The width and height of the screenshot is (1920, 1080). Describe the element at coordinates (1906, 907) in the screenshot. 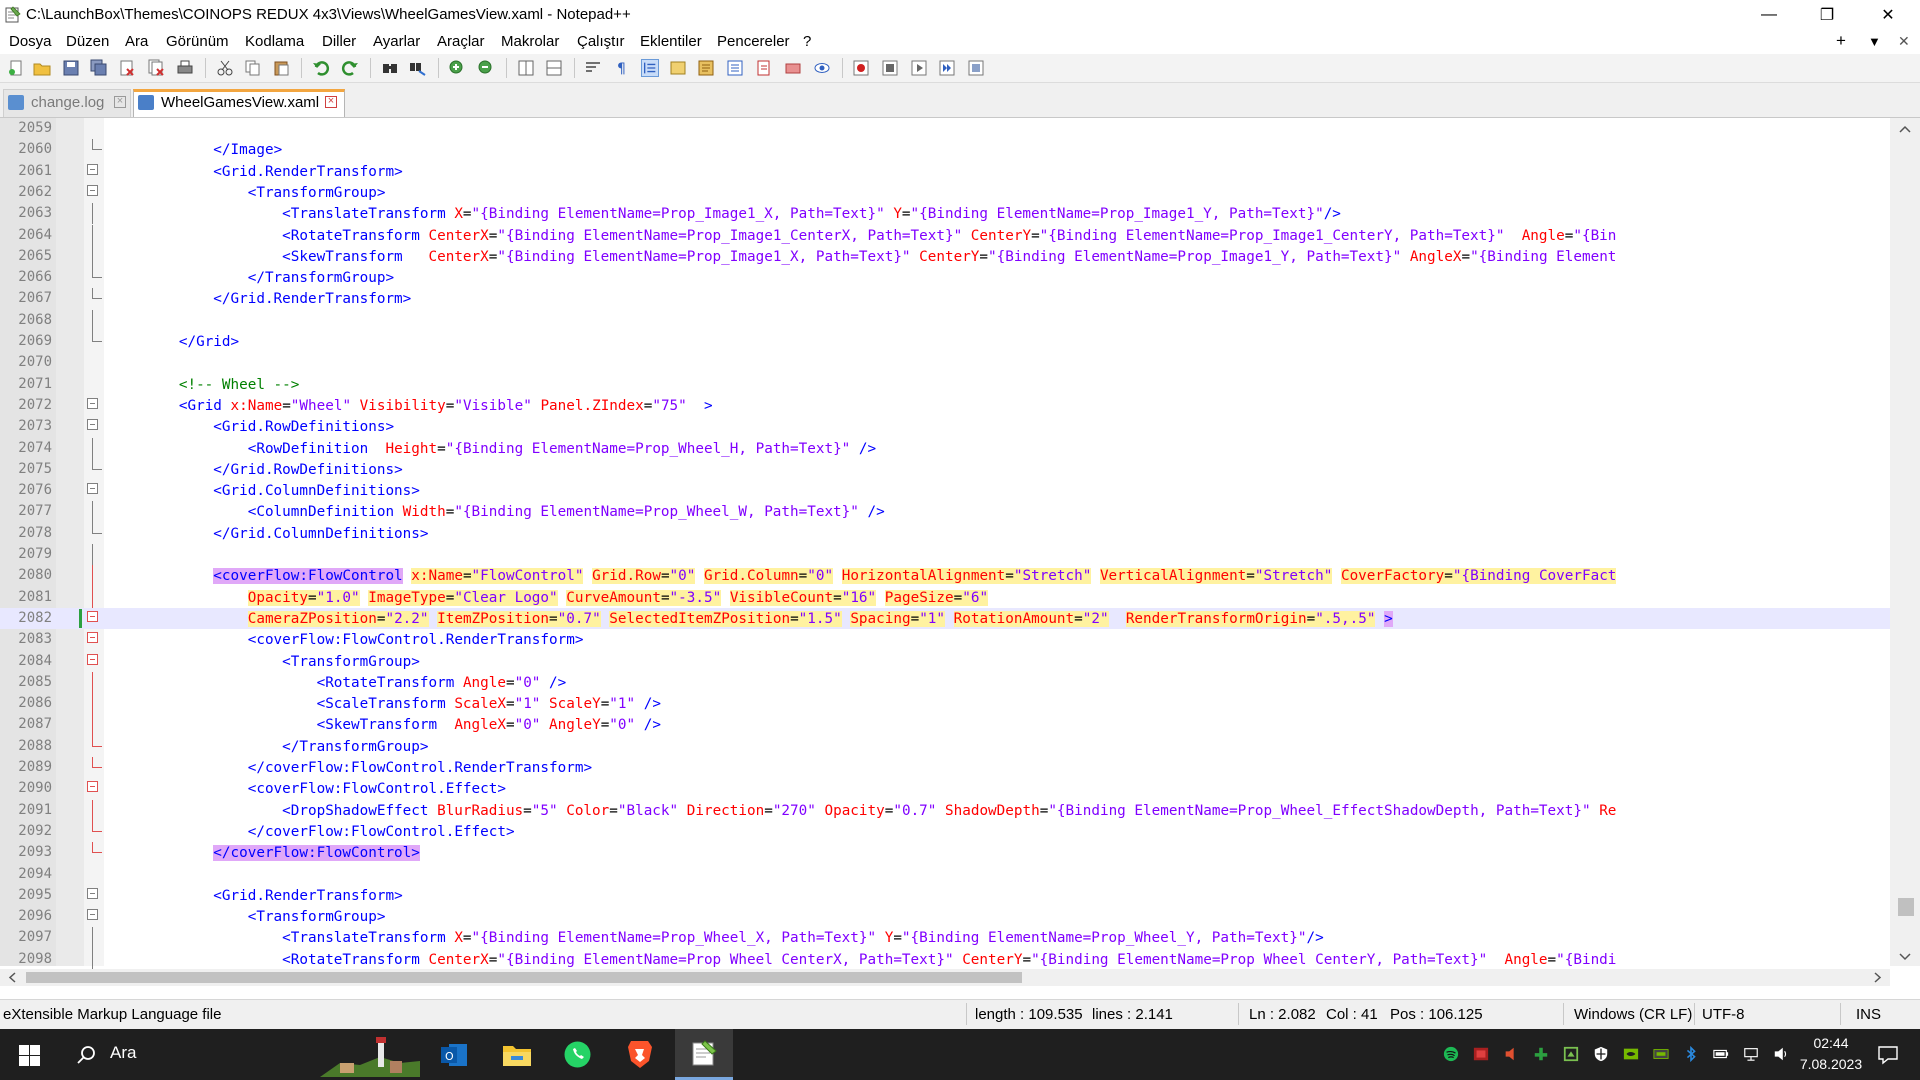

I see `vertical-scroll-thumb` at that location.